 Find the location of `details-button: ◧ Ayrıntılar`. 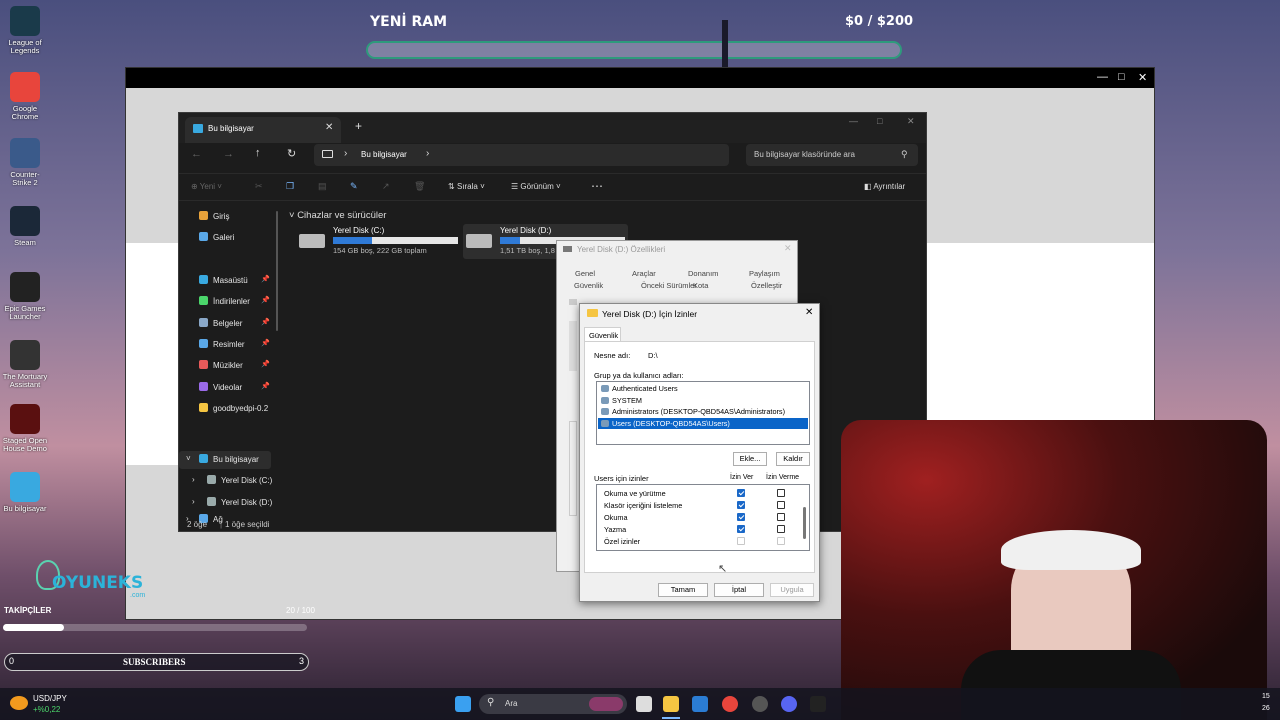

details-button: ◧ Ayrıntılar is located at coordinates (884, 186).